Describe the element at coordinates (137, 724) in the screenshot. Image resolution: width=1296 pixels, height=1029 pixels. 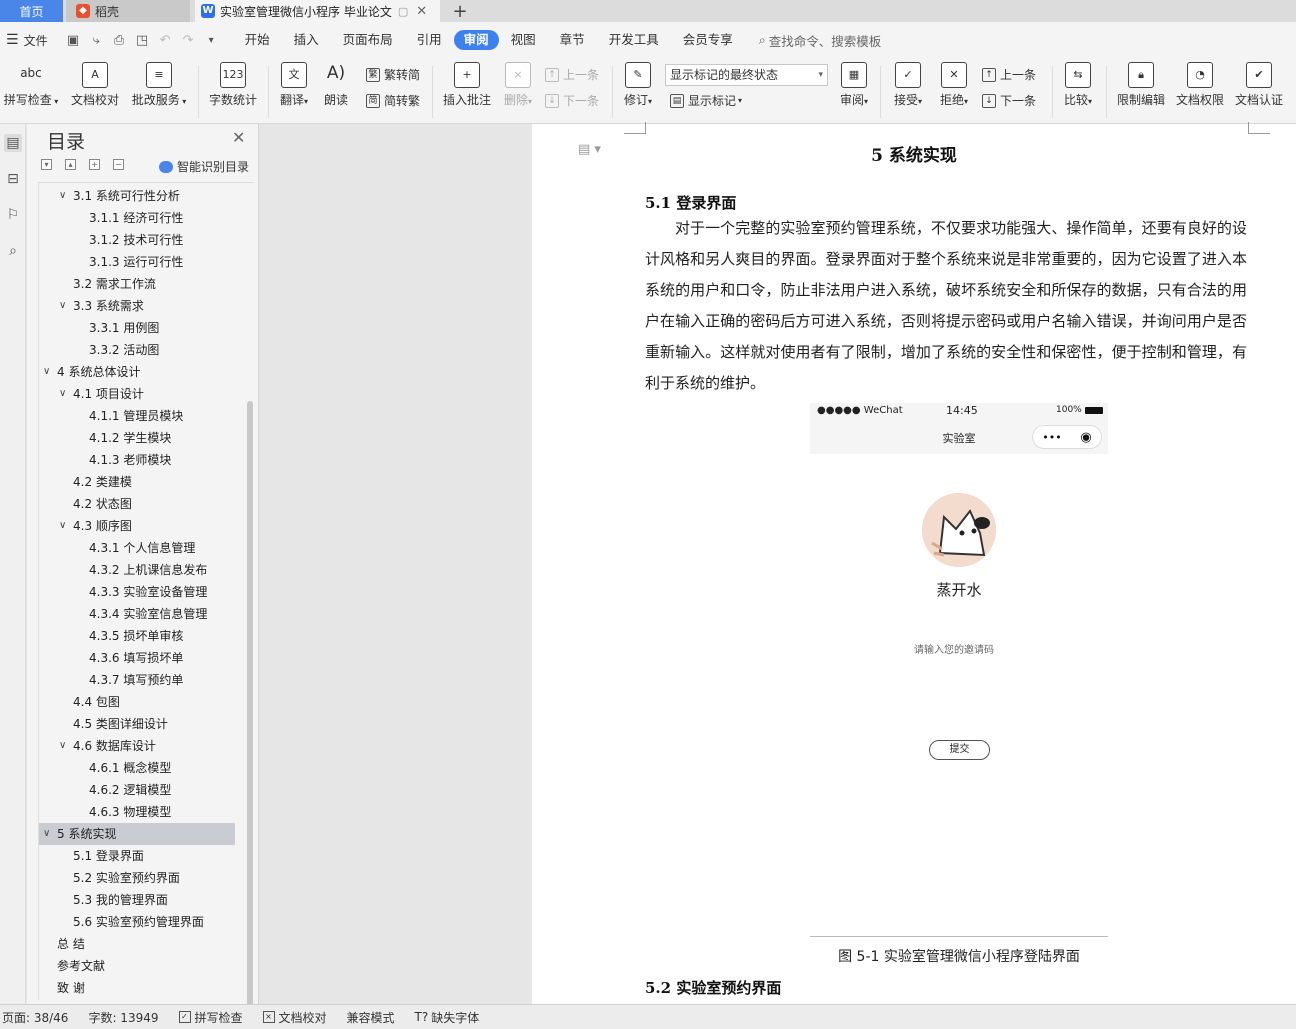
I see `toc-item: 4.5 类图详细设计` at that location.